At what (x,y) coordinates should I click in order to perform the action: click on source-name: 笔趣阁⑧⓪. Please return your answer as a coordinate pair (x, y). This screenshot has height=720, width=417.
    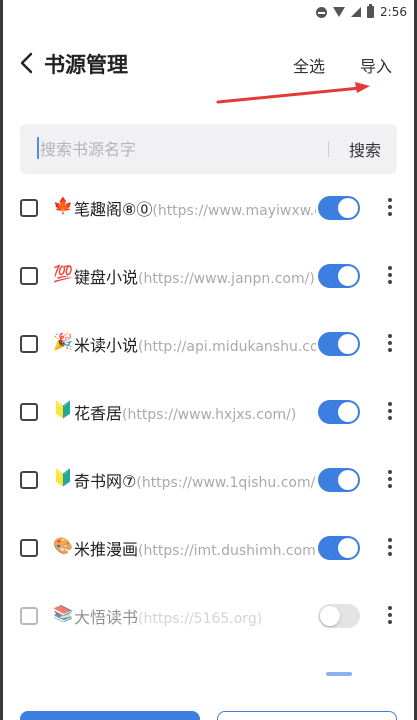
    Looking at the image, I should click on (113, 209).